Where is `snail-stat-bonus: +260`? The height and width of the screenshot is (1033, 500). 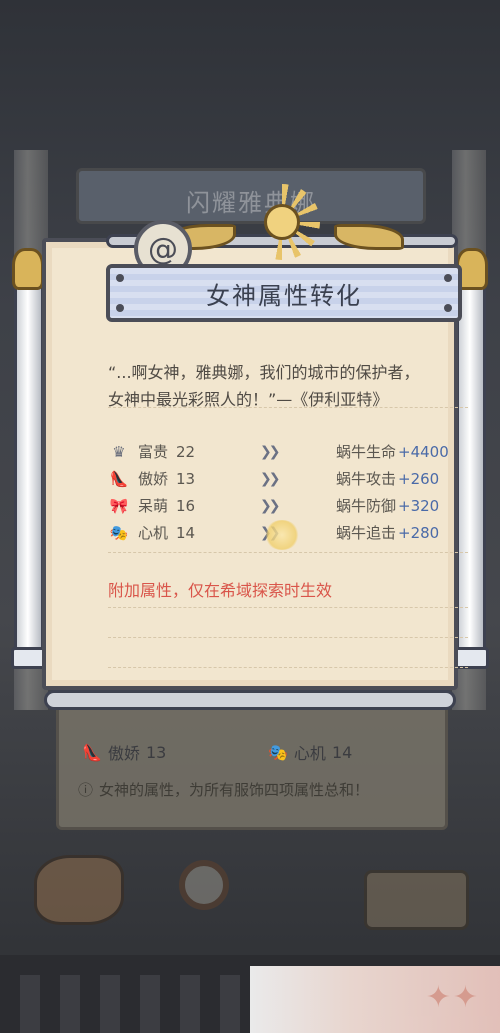 snail-stat-bonus: +260 is located at coordinates (419, 478).